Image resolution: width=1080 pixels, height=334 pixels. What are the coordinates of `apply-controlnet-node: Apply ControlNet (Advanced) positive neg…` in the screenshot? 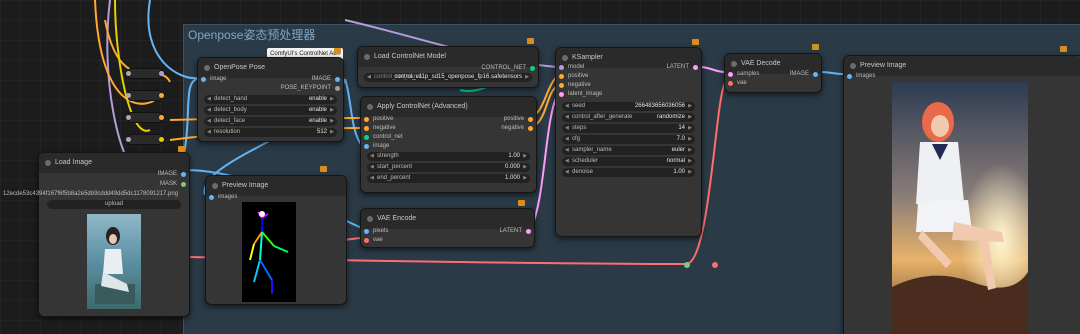 It's located at (448, 144).